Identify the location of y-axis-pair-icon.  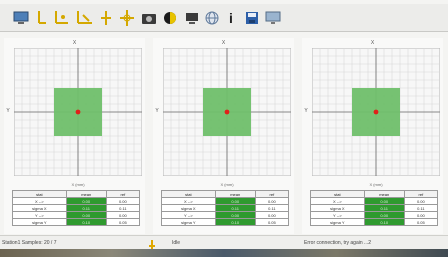
(61, 18).